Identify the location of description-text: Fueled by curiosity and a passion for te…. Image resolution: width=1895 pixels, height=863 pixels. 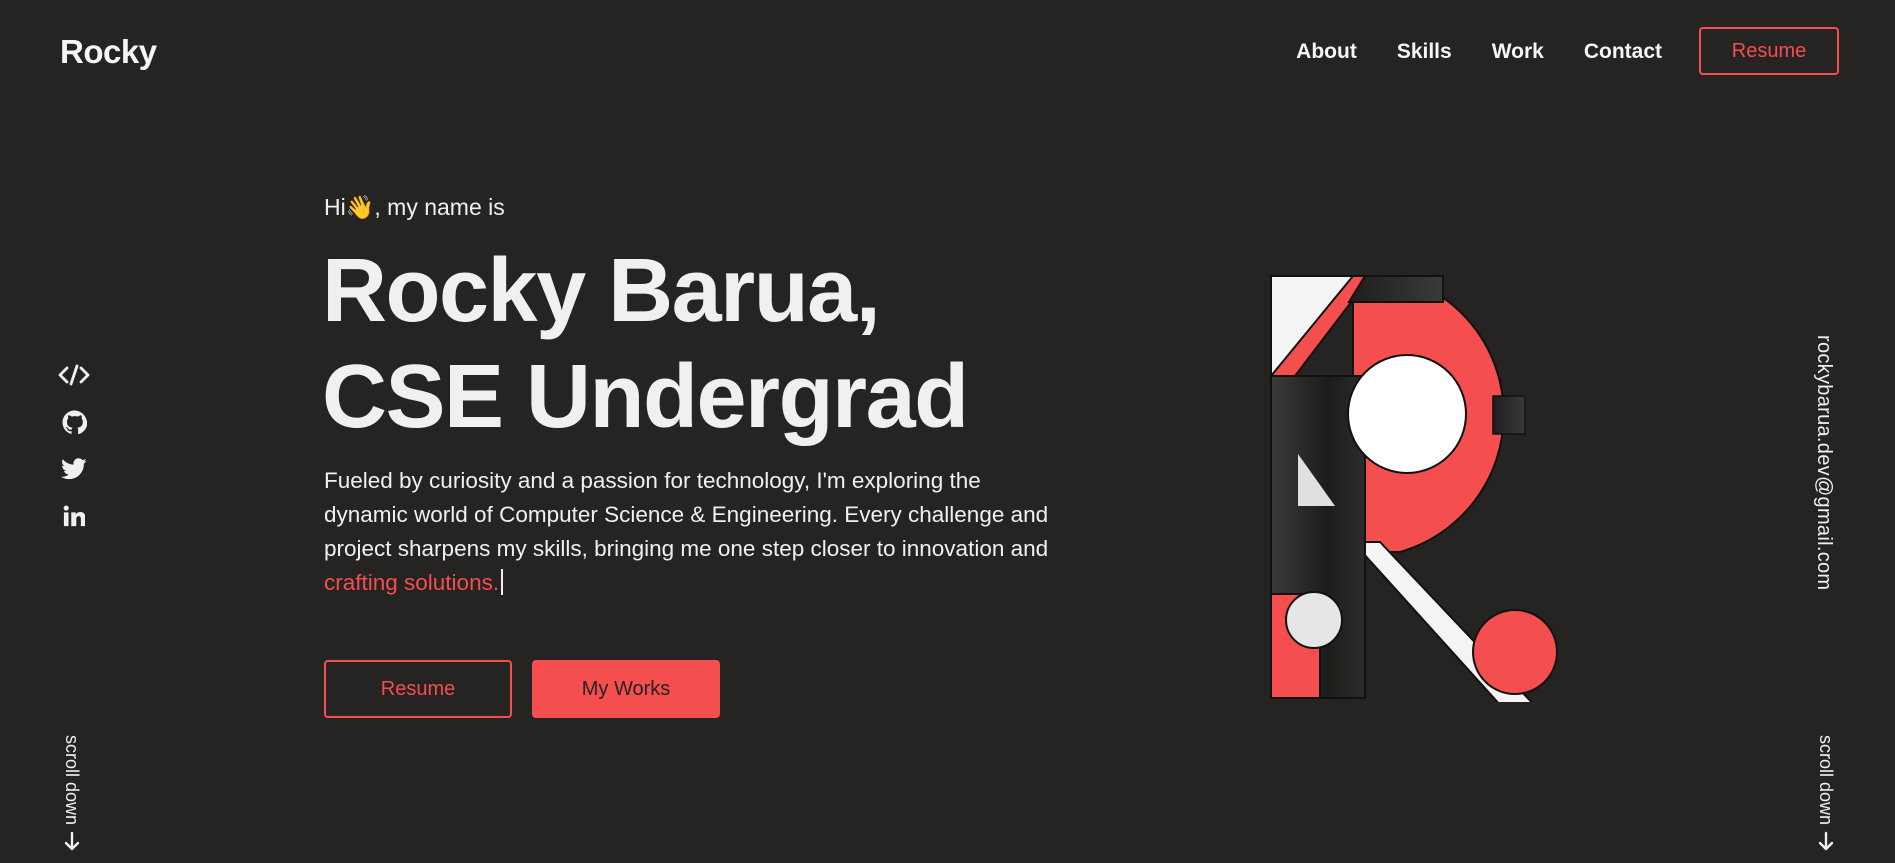
(686, 514).